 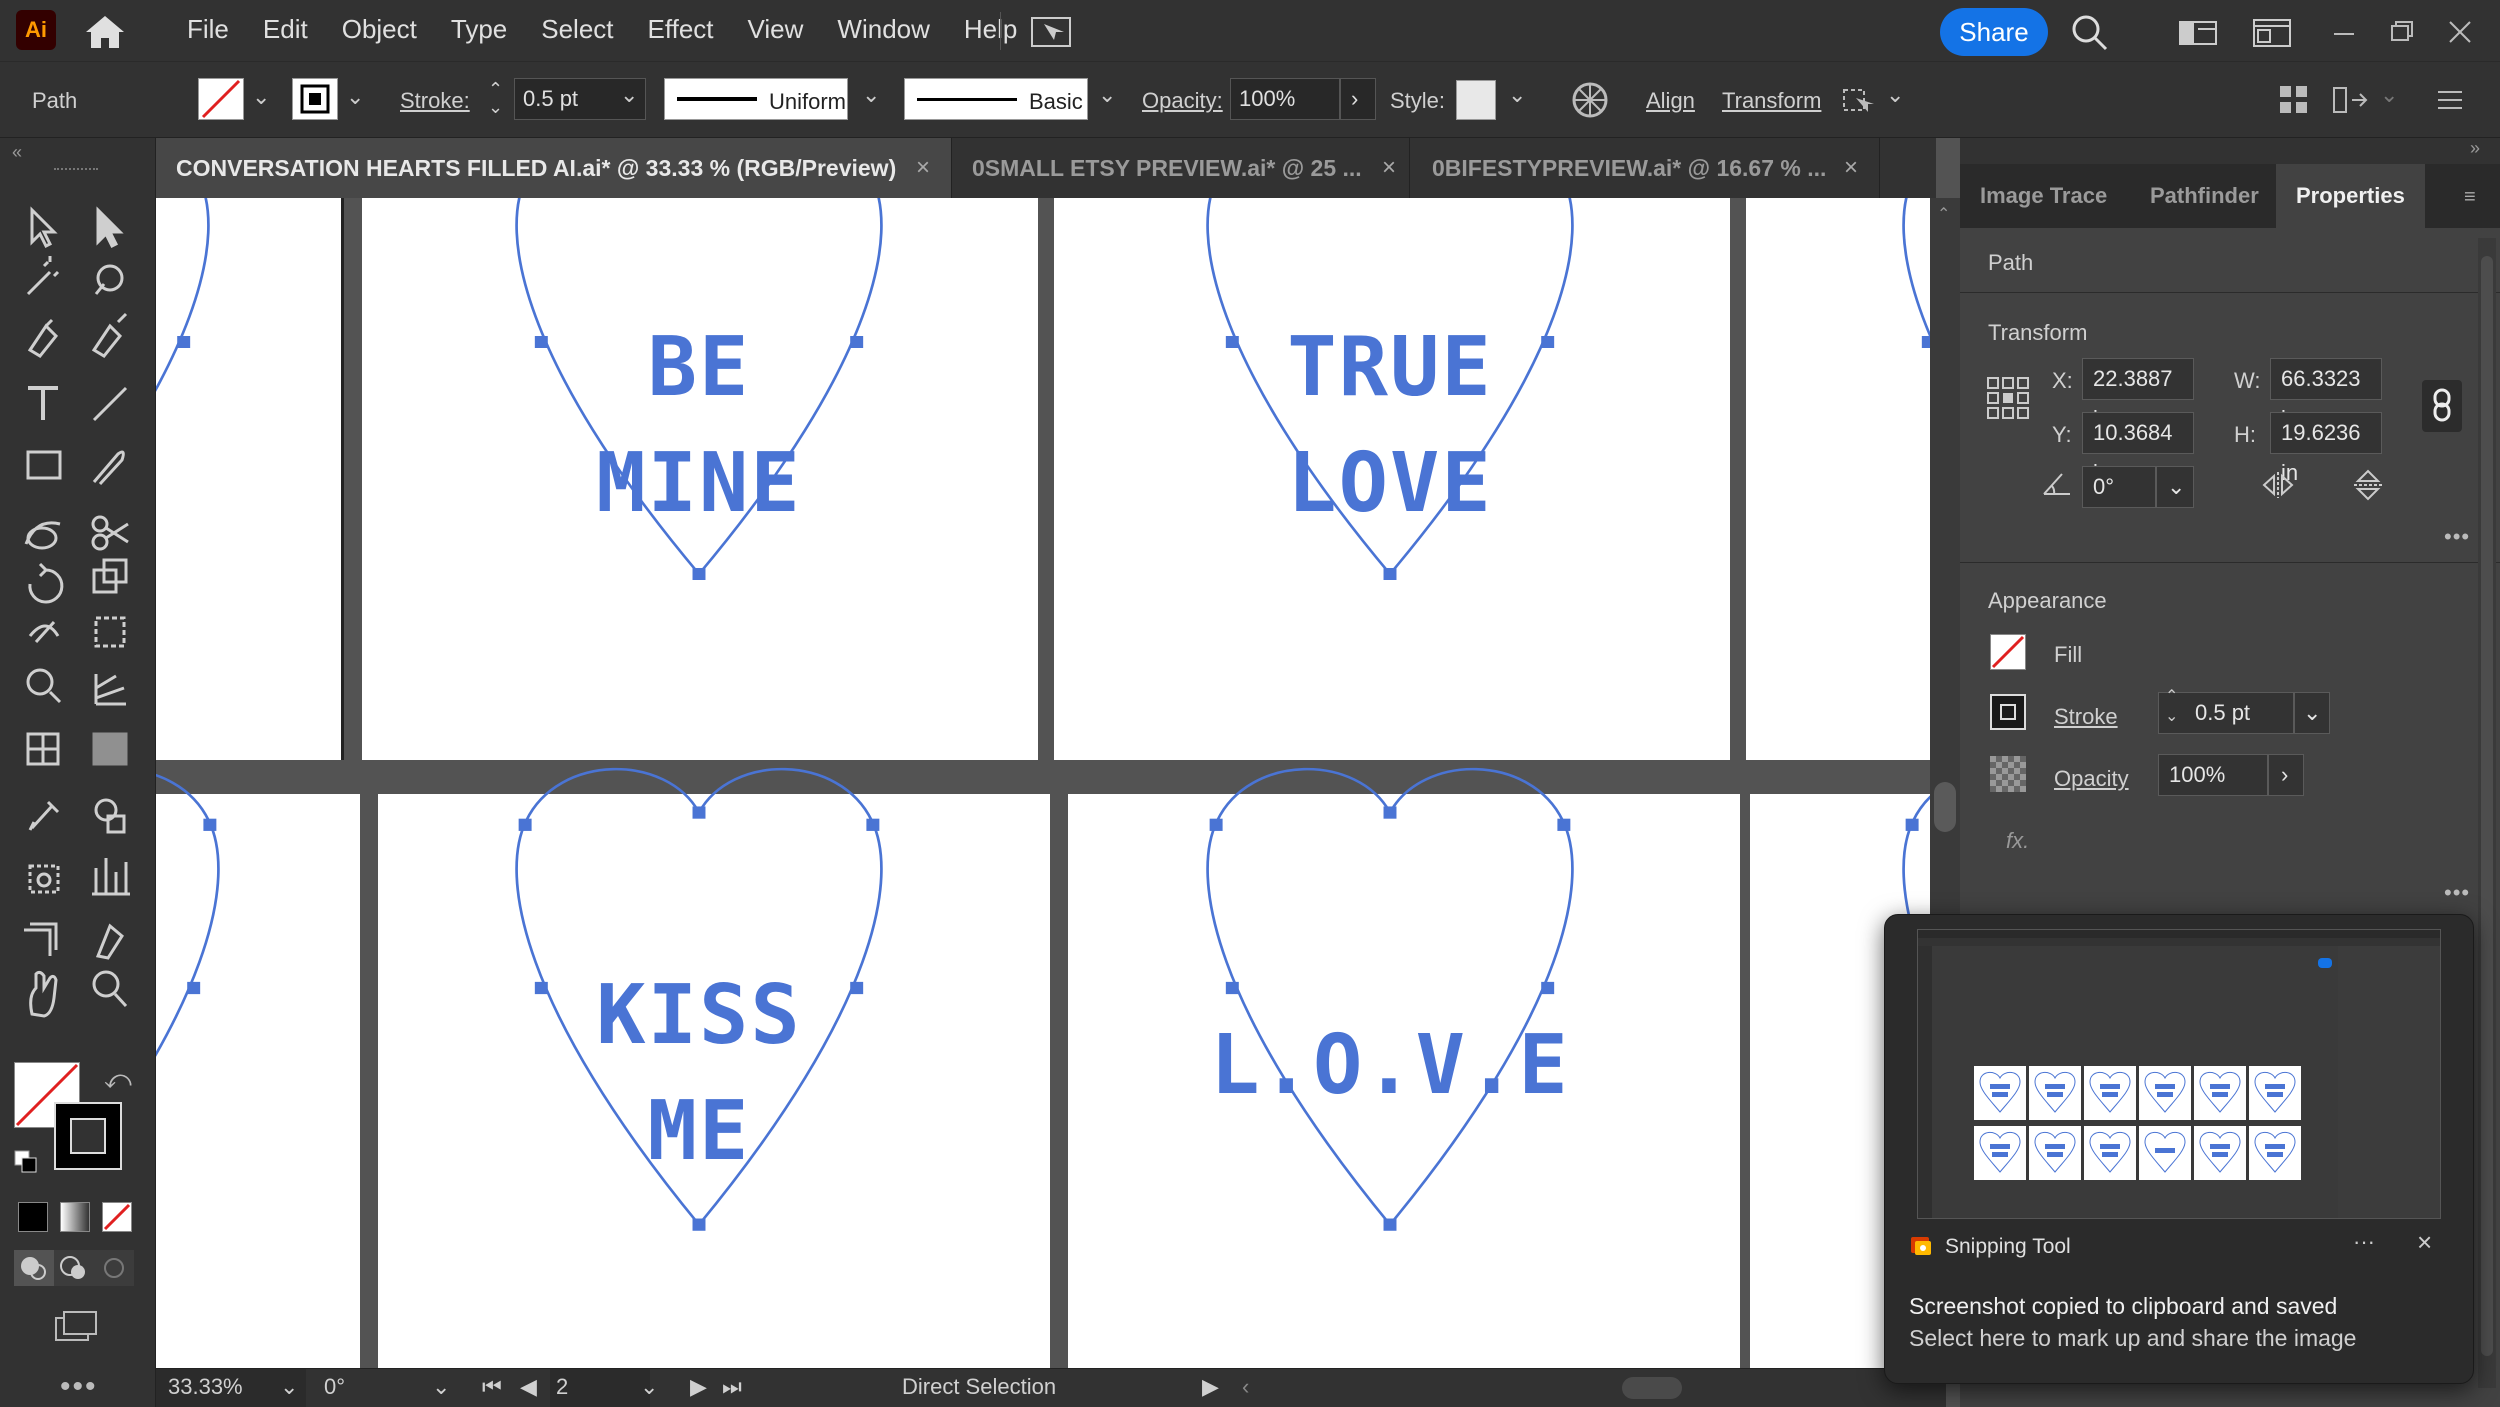 I want to click on scroll-up-icon: ⌃, so click(x=1943, y=214).